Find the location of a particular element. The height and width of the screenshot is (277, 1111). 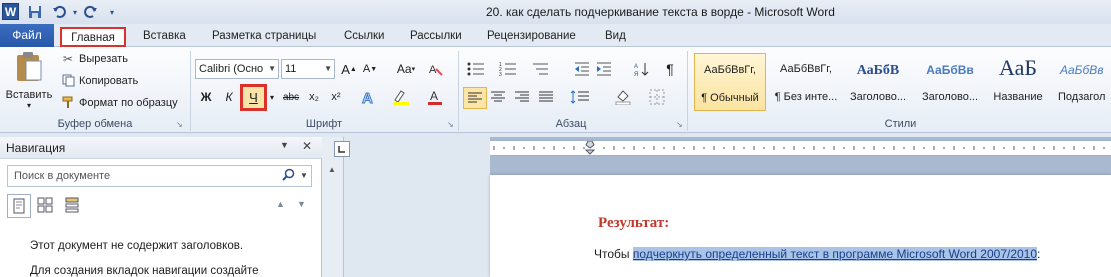

redo-icon is located at coordinates (91, 12).